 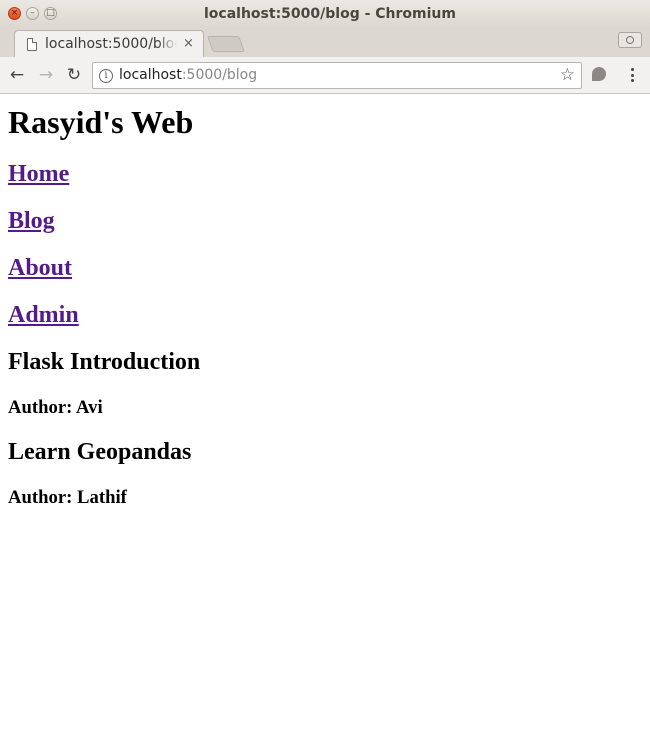 I want to click on post-author: Author: Lathif, so click(x=67, y=497).